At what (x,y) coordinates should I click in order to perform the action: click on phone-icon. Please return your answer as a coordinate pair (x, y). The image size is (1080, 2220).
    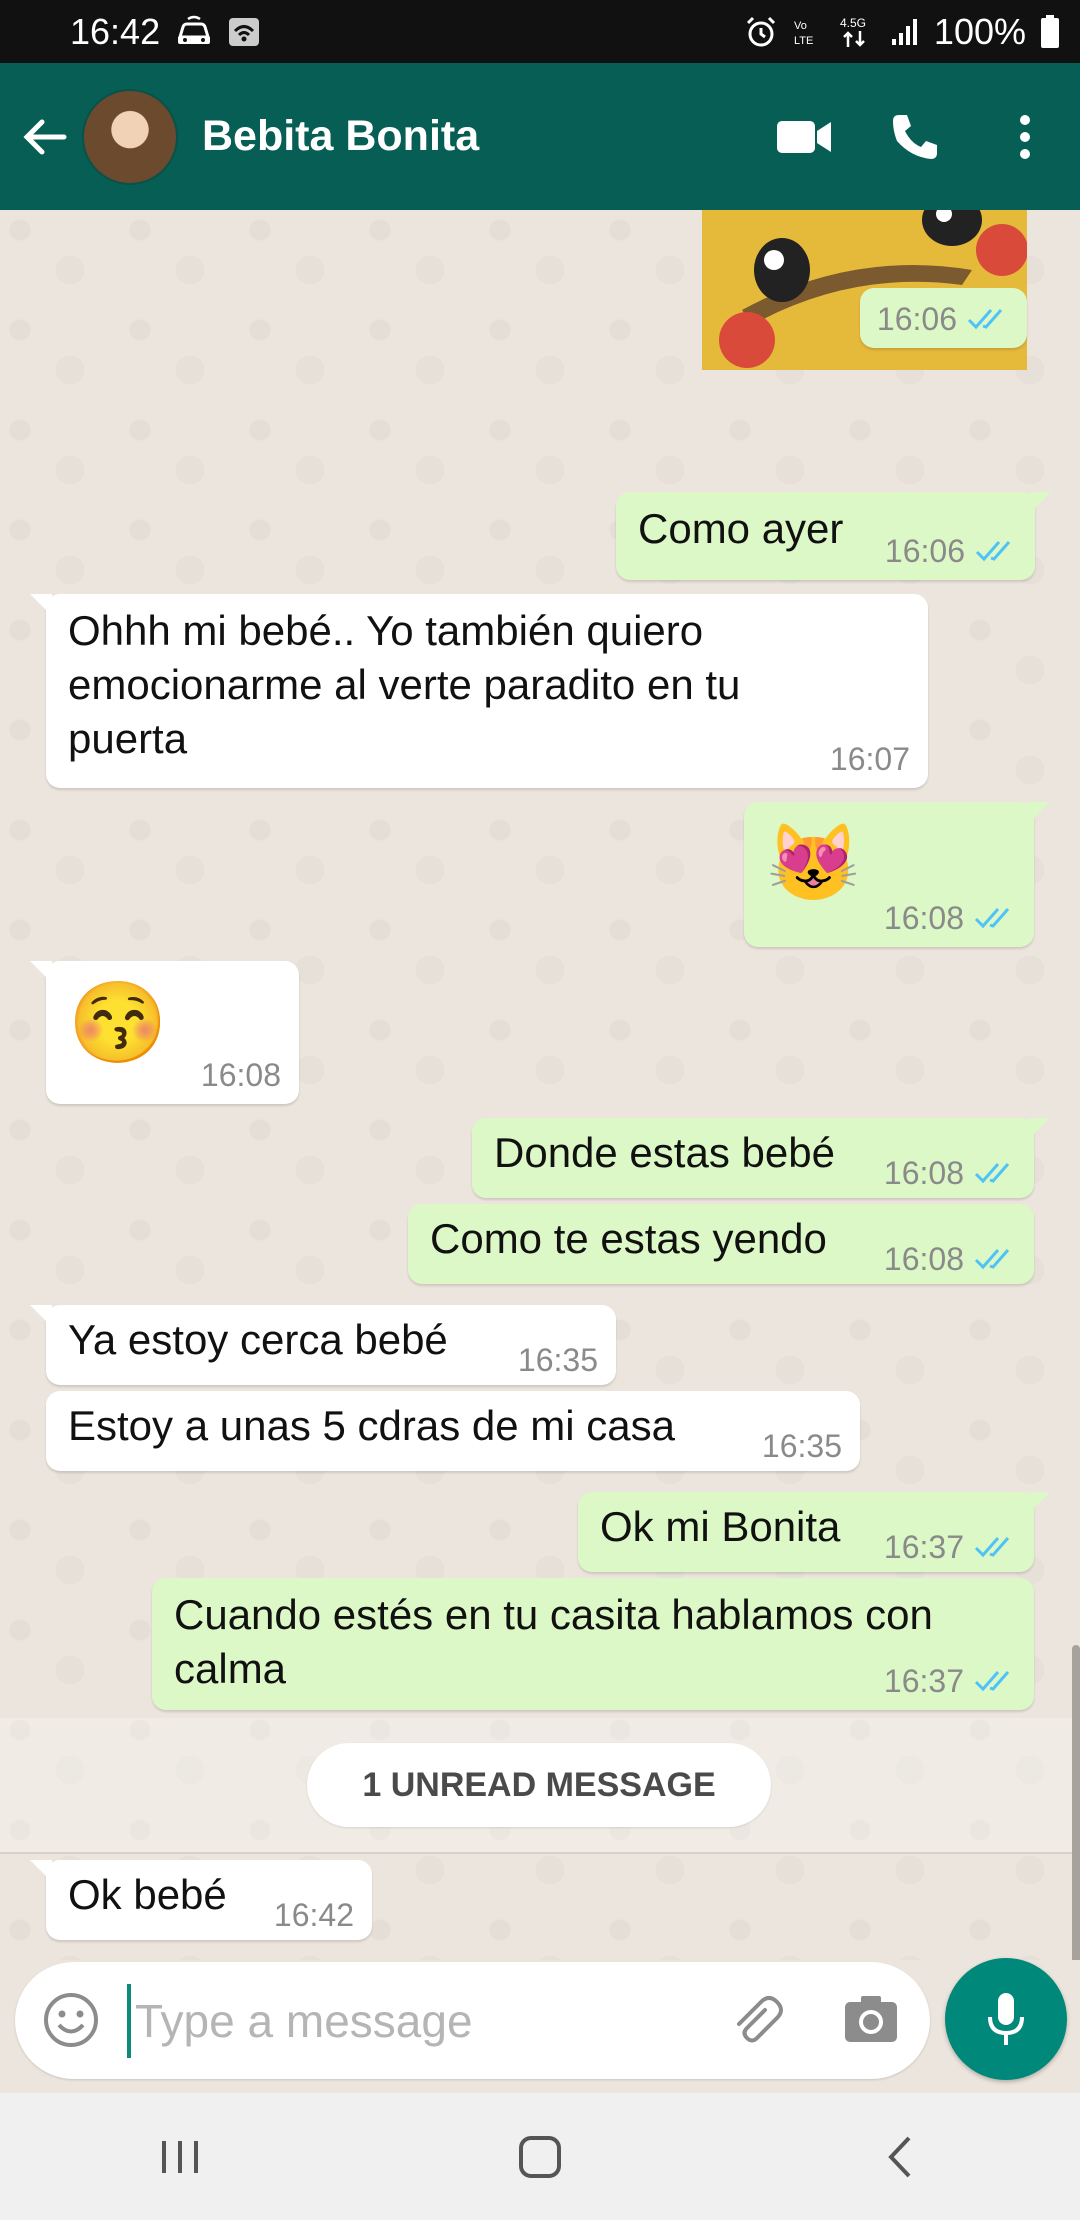
    Looking at the image, I should click on (915, 136).